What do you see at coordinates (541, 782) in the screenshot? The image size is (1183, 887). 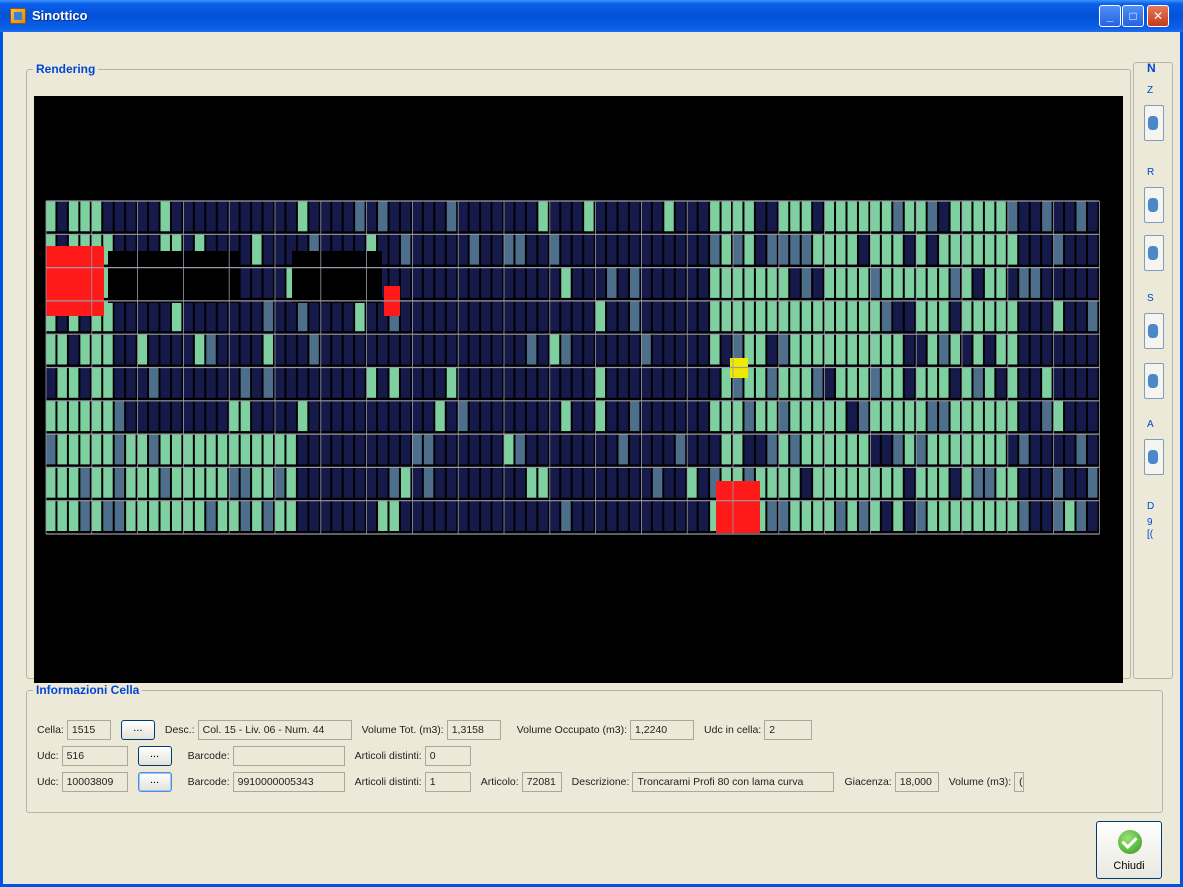 I see `articolo-field: 72081` at bounding box center [541, 782].